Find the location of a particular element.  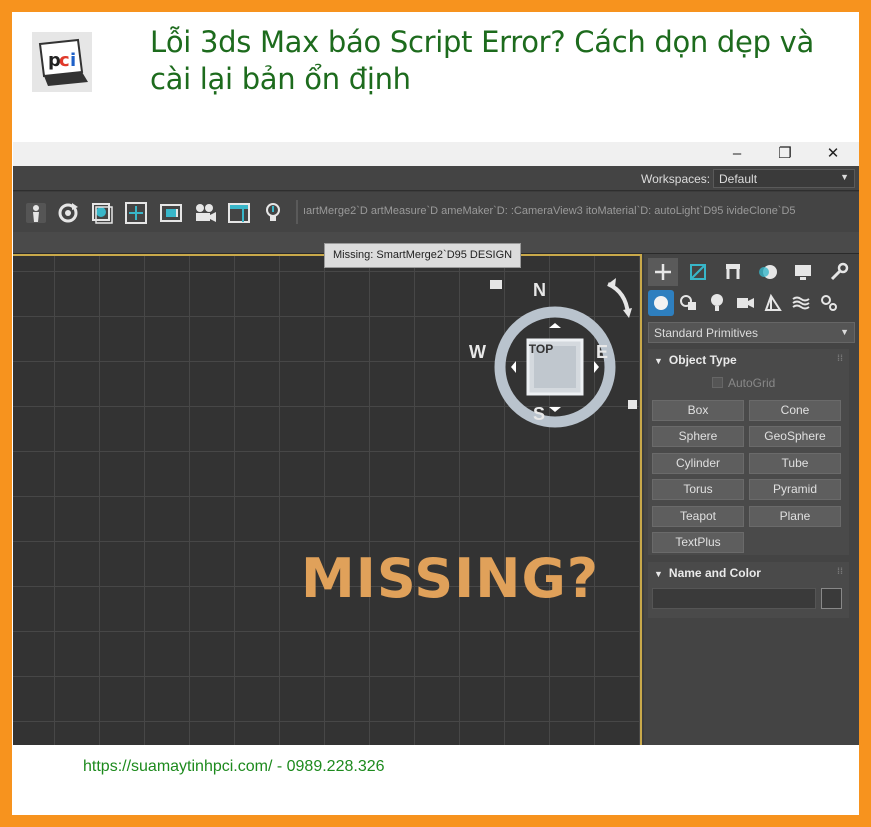

close-icon: ✕ is located at coordinates (833, 154).